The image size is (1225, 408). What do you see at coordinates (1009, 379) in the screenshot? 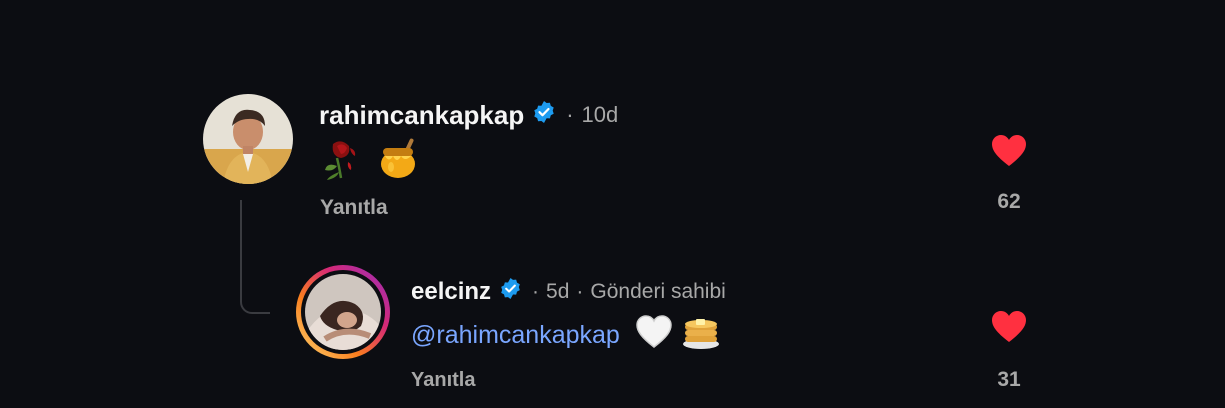
I see `like-count: 31` at bounding box center [1009, 379].